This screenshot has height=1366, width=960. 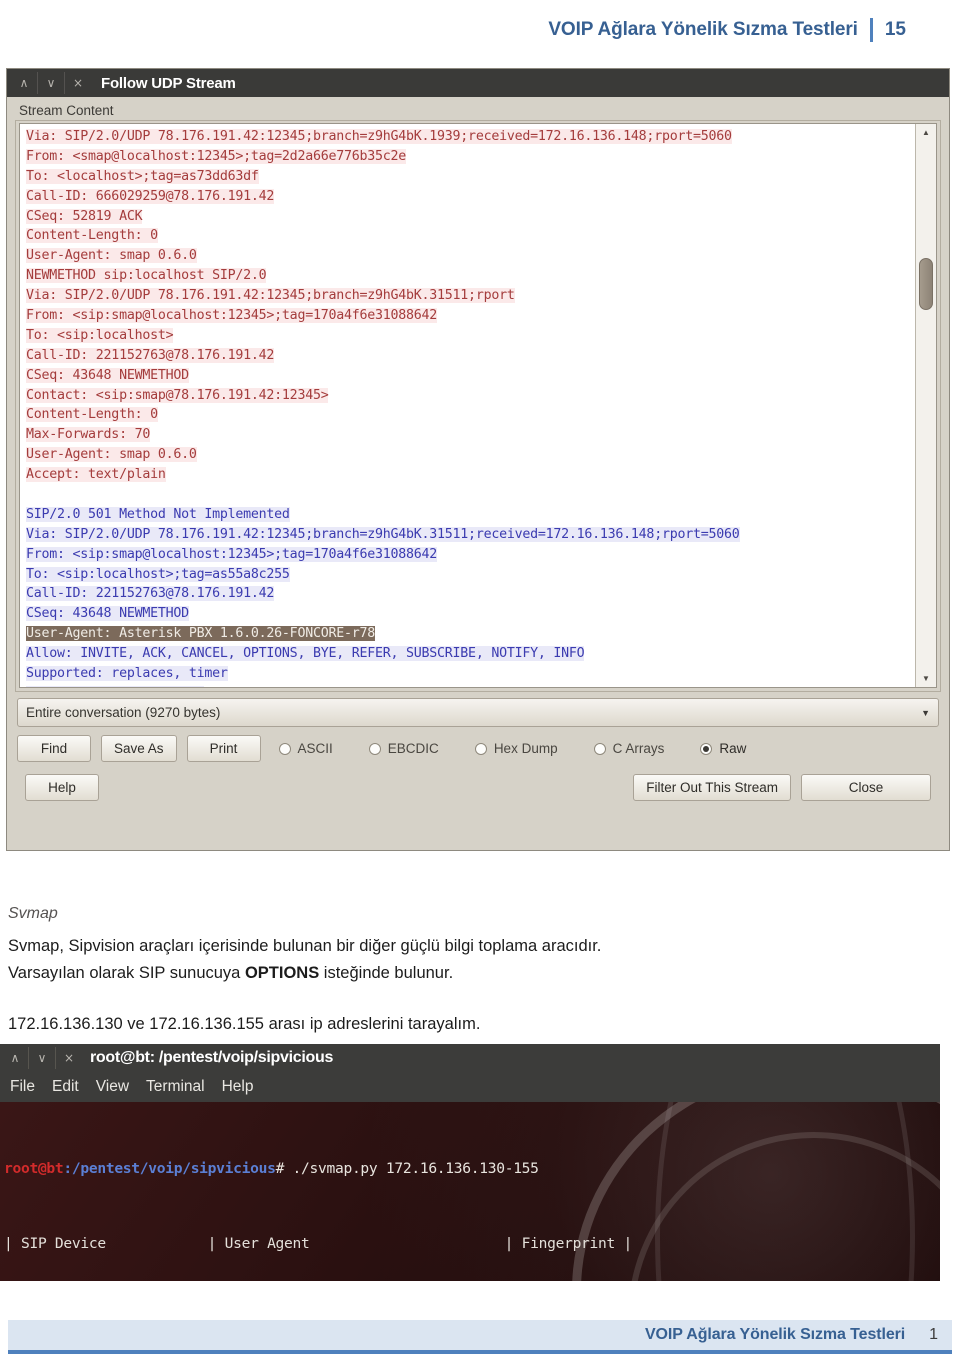 I want to click on stream-line-text: SIP/2.0 501 Method Not Implemented, so click(x=158, y=514).